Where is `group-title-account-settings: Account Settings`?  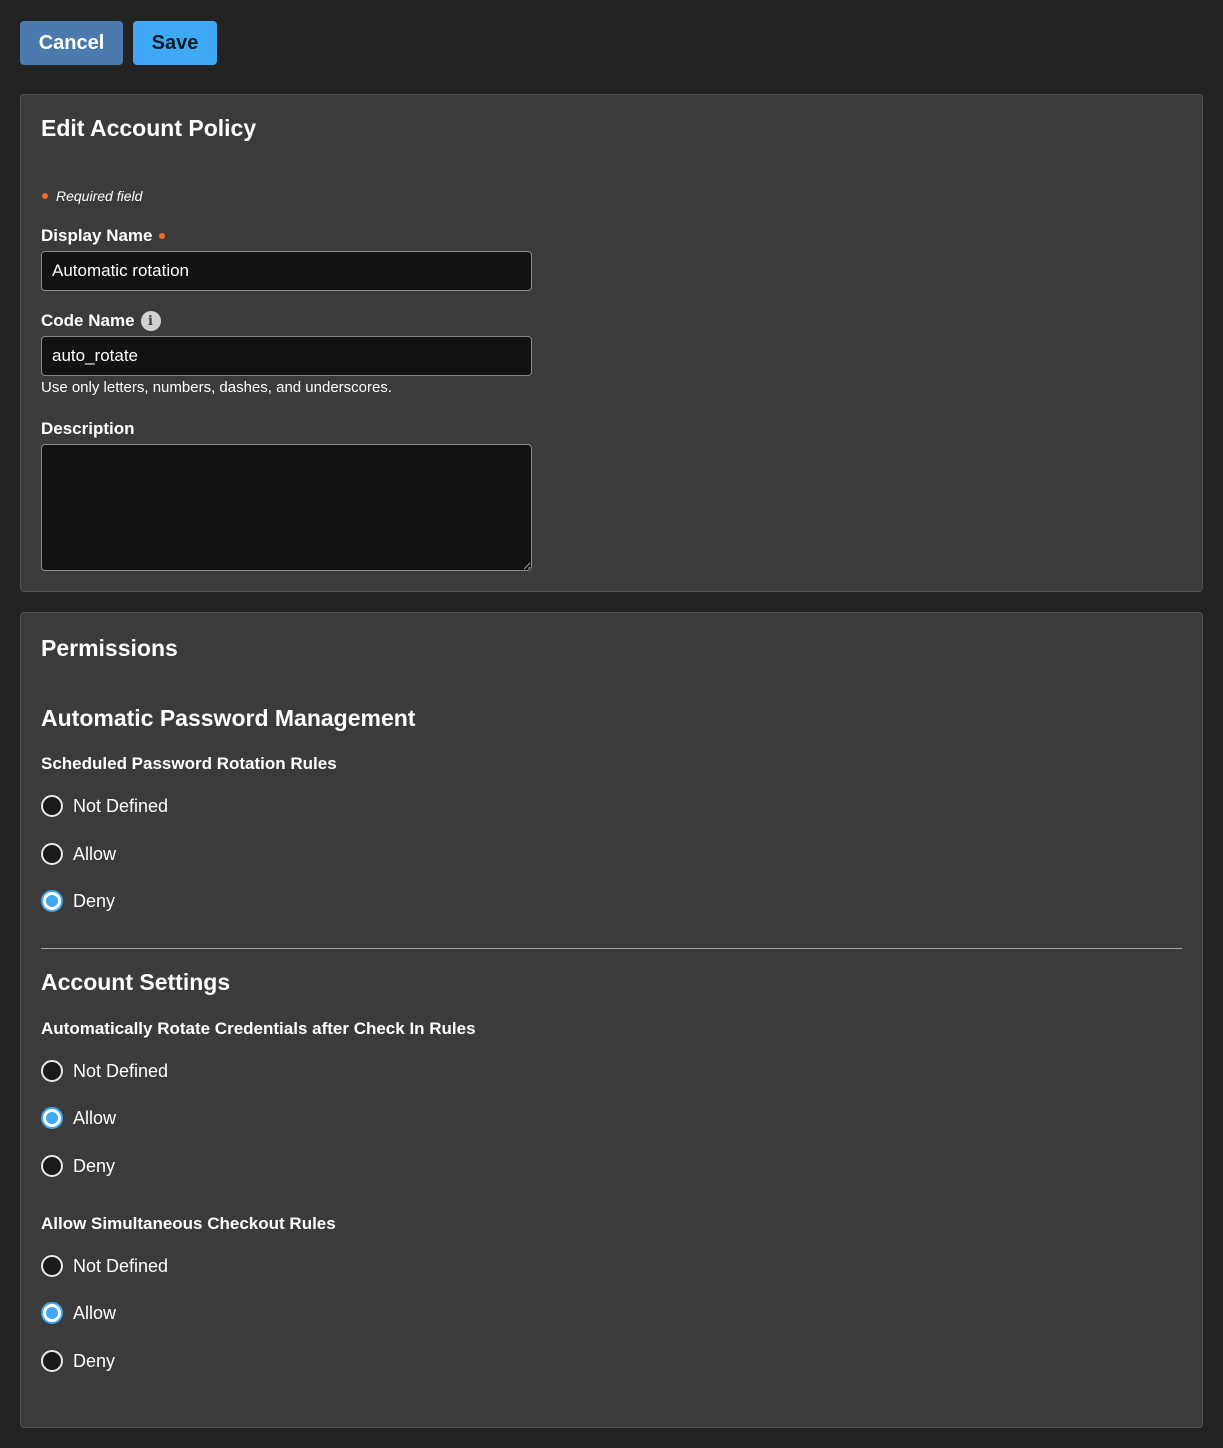
group-title-account-settings: Account Settings is located at coordinates (136, 982).